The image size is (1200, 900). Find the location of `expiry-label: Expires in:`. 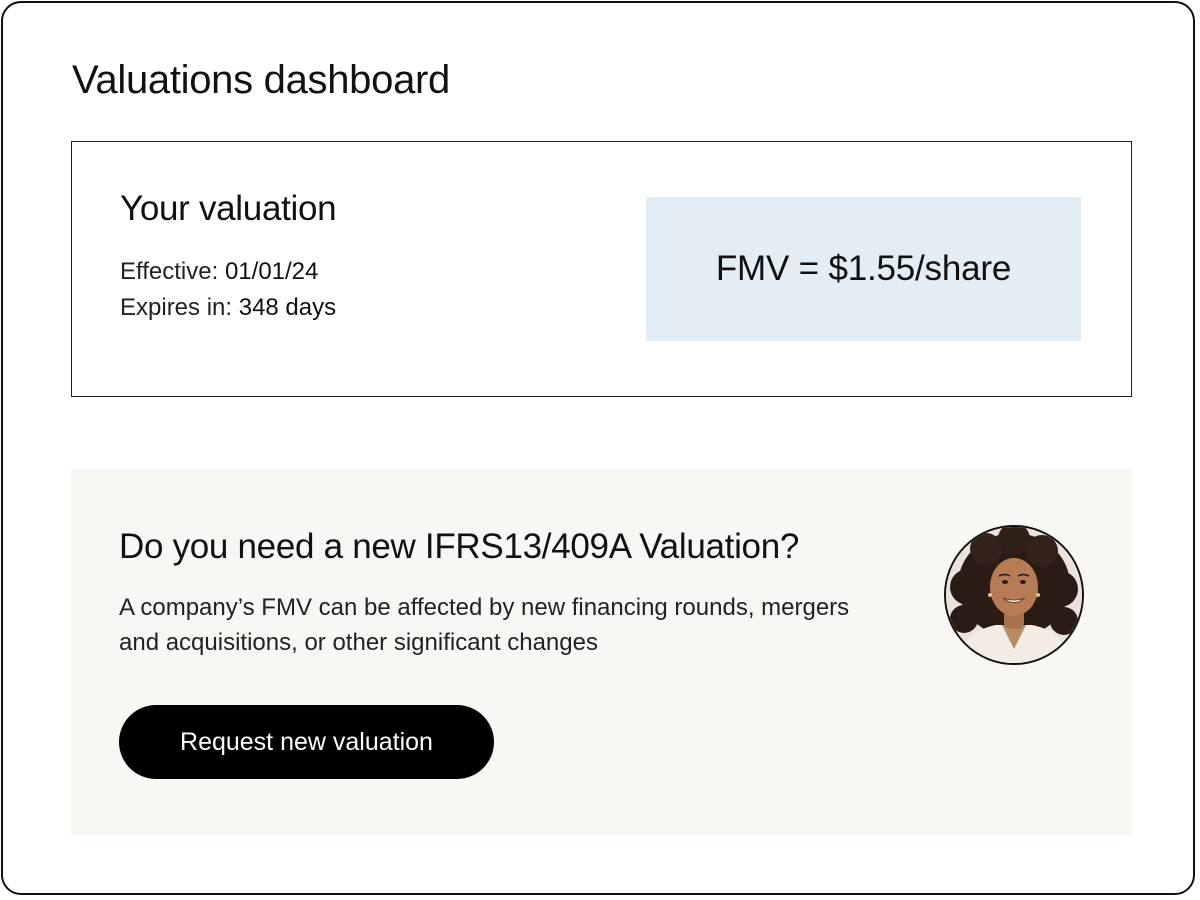

expiry-label: Expires in: is located at coordinates (176, 307).